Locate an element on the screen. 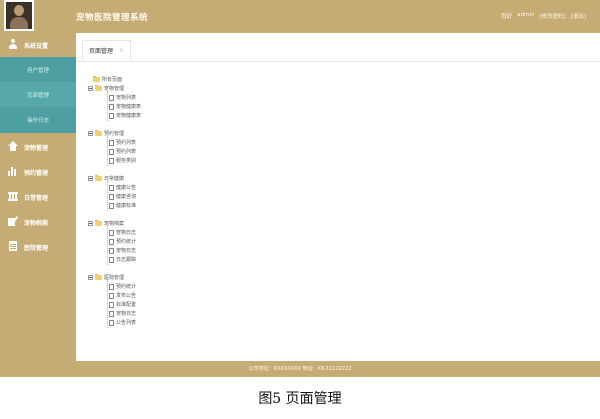 The width and height of the screenshot is (600, 419). avatar-head is located at coordinates (19, 10).